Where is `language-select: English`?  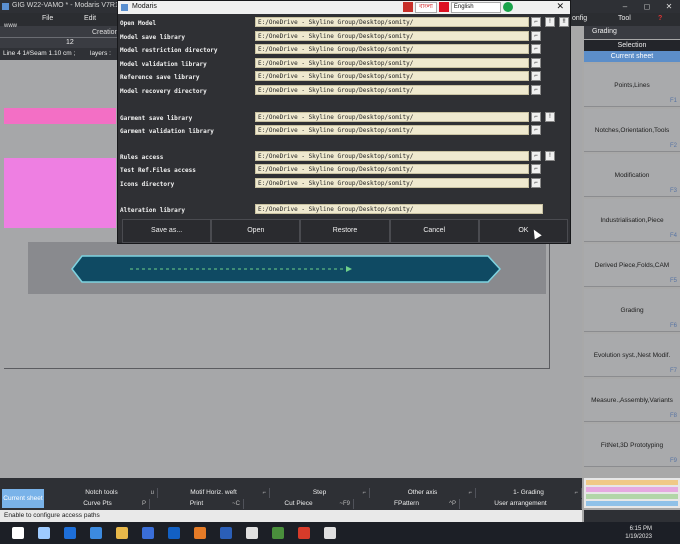
language-select: English is located at coordinates (475, 7).